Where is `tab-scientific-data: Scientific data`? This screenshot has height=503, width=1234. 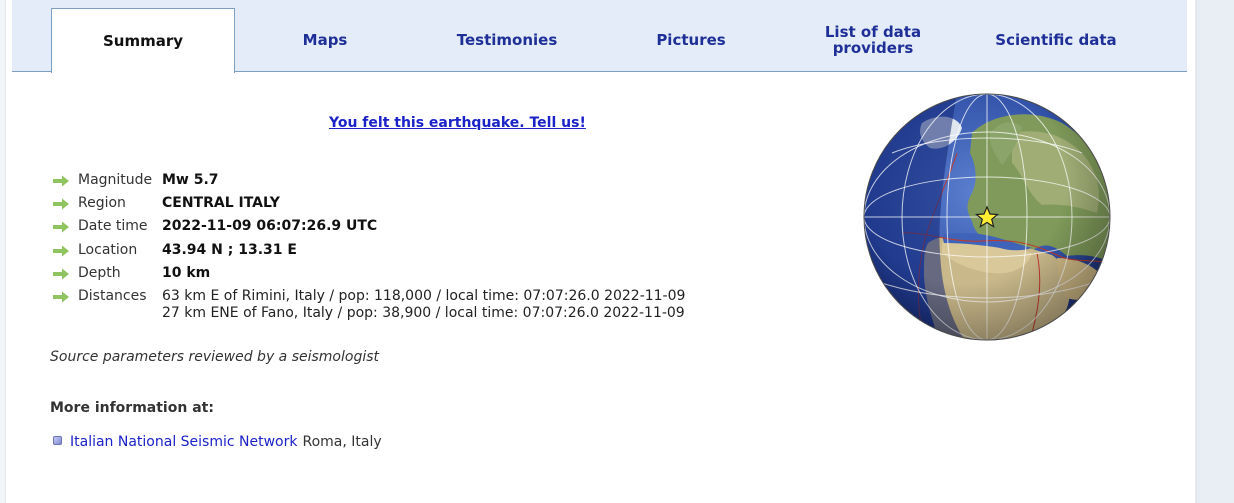 tab-scientific-data: Scientific data is located at coordinates (1056, 40).